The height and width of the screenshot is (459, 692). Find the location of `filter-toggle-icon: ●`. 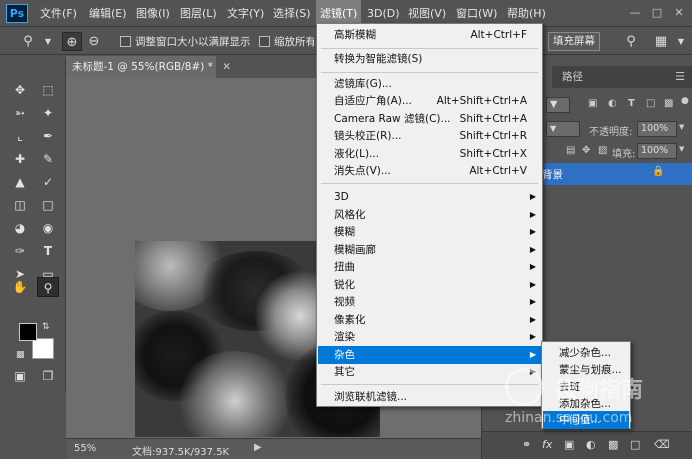

filter-toggle-icon: ● is located at coordinates (685, 101).